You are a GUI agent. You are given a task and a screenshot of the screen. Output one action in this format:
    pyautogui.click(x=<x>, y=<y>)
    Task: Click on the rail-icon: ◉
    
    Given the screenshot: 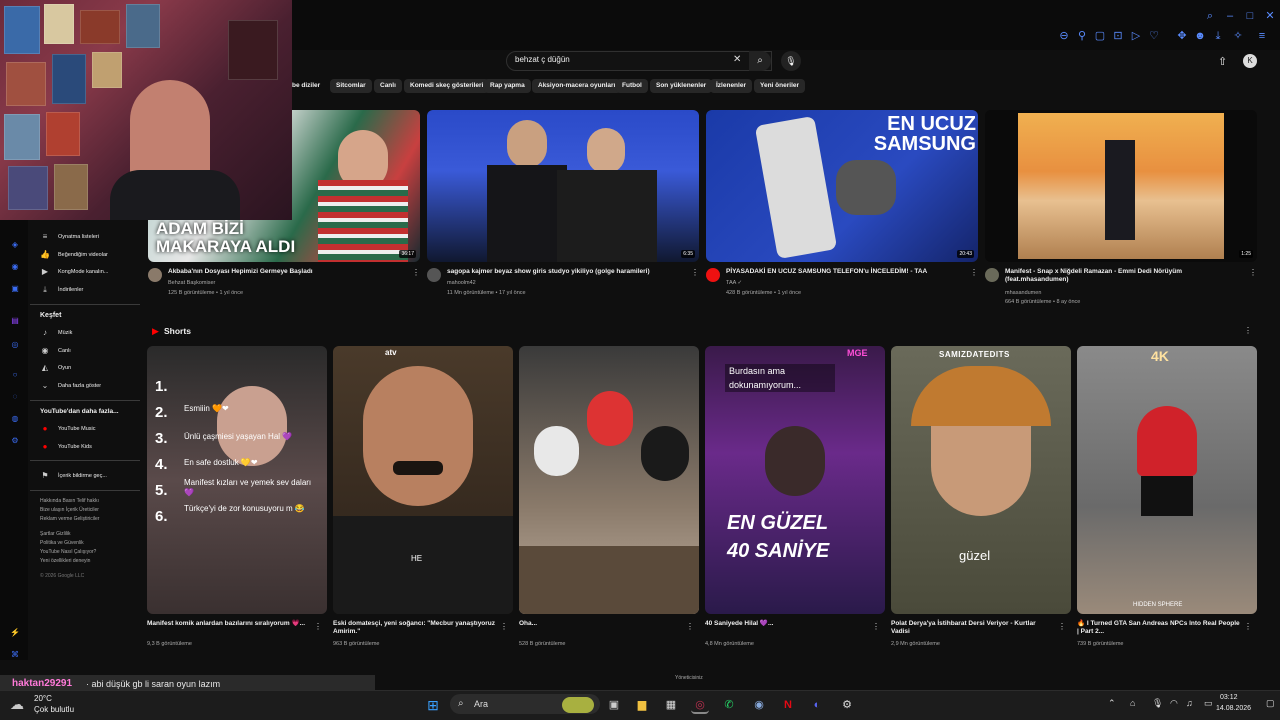 What is the action you would take?
    pyautogui.click(x=15, y=267)
    